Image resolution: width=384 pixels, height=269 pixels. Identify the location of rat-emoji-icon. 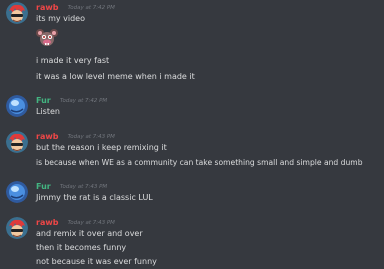
(47, 38).